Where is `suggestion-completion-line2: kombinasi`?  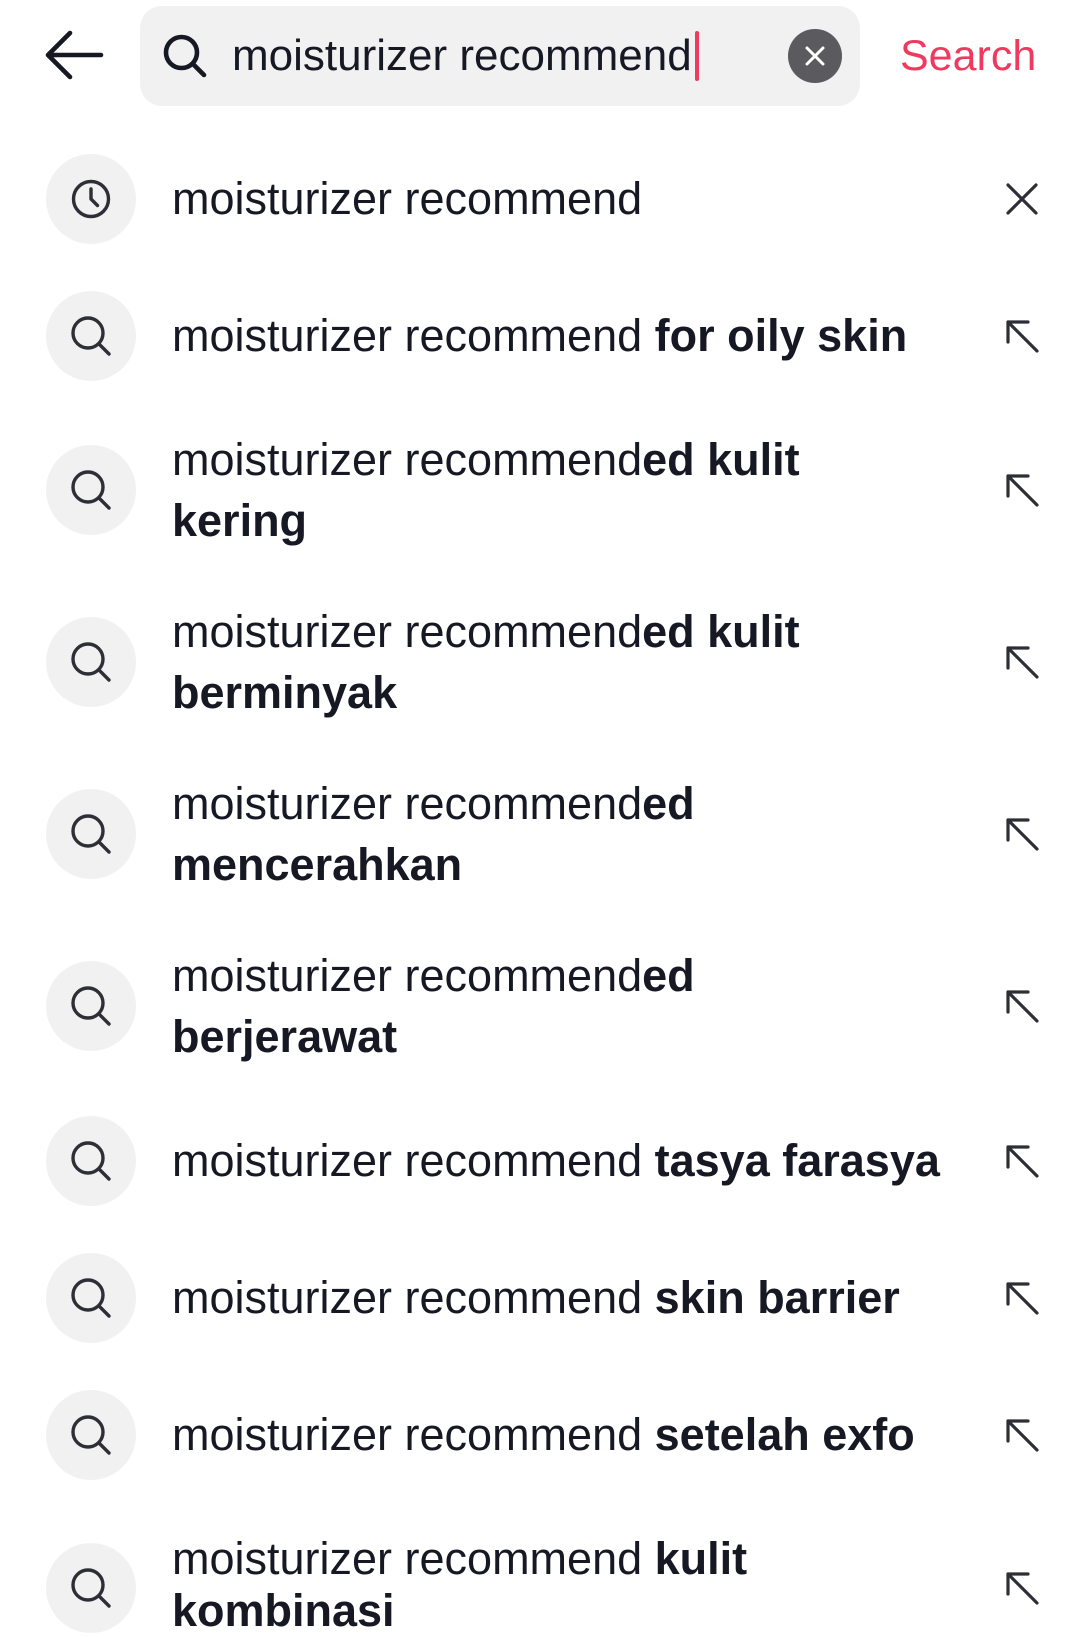
suggestion-completion-line2: kombinasi is located at coordinates (283, 1610).